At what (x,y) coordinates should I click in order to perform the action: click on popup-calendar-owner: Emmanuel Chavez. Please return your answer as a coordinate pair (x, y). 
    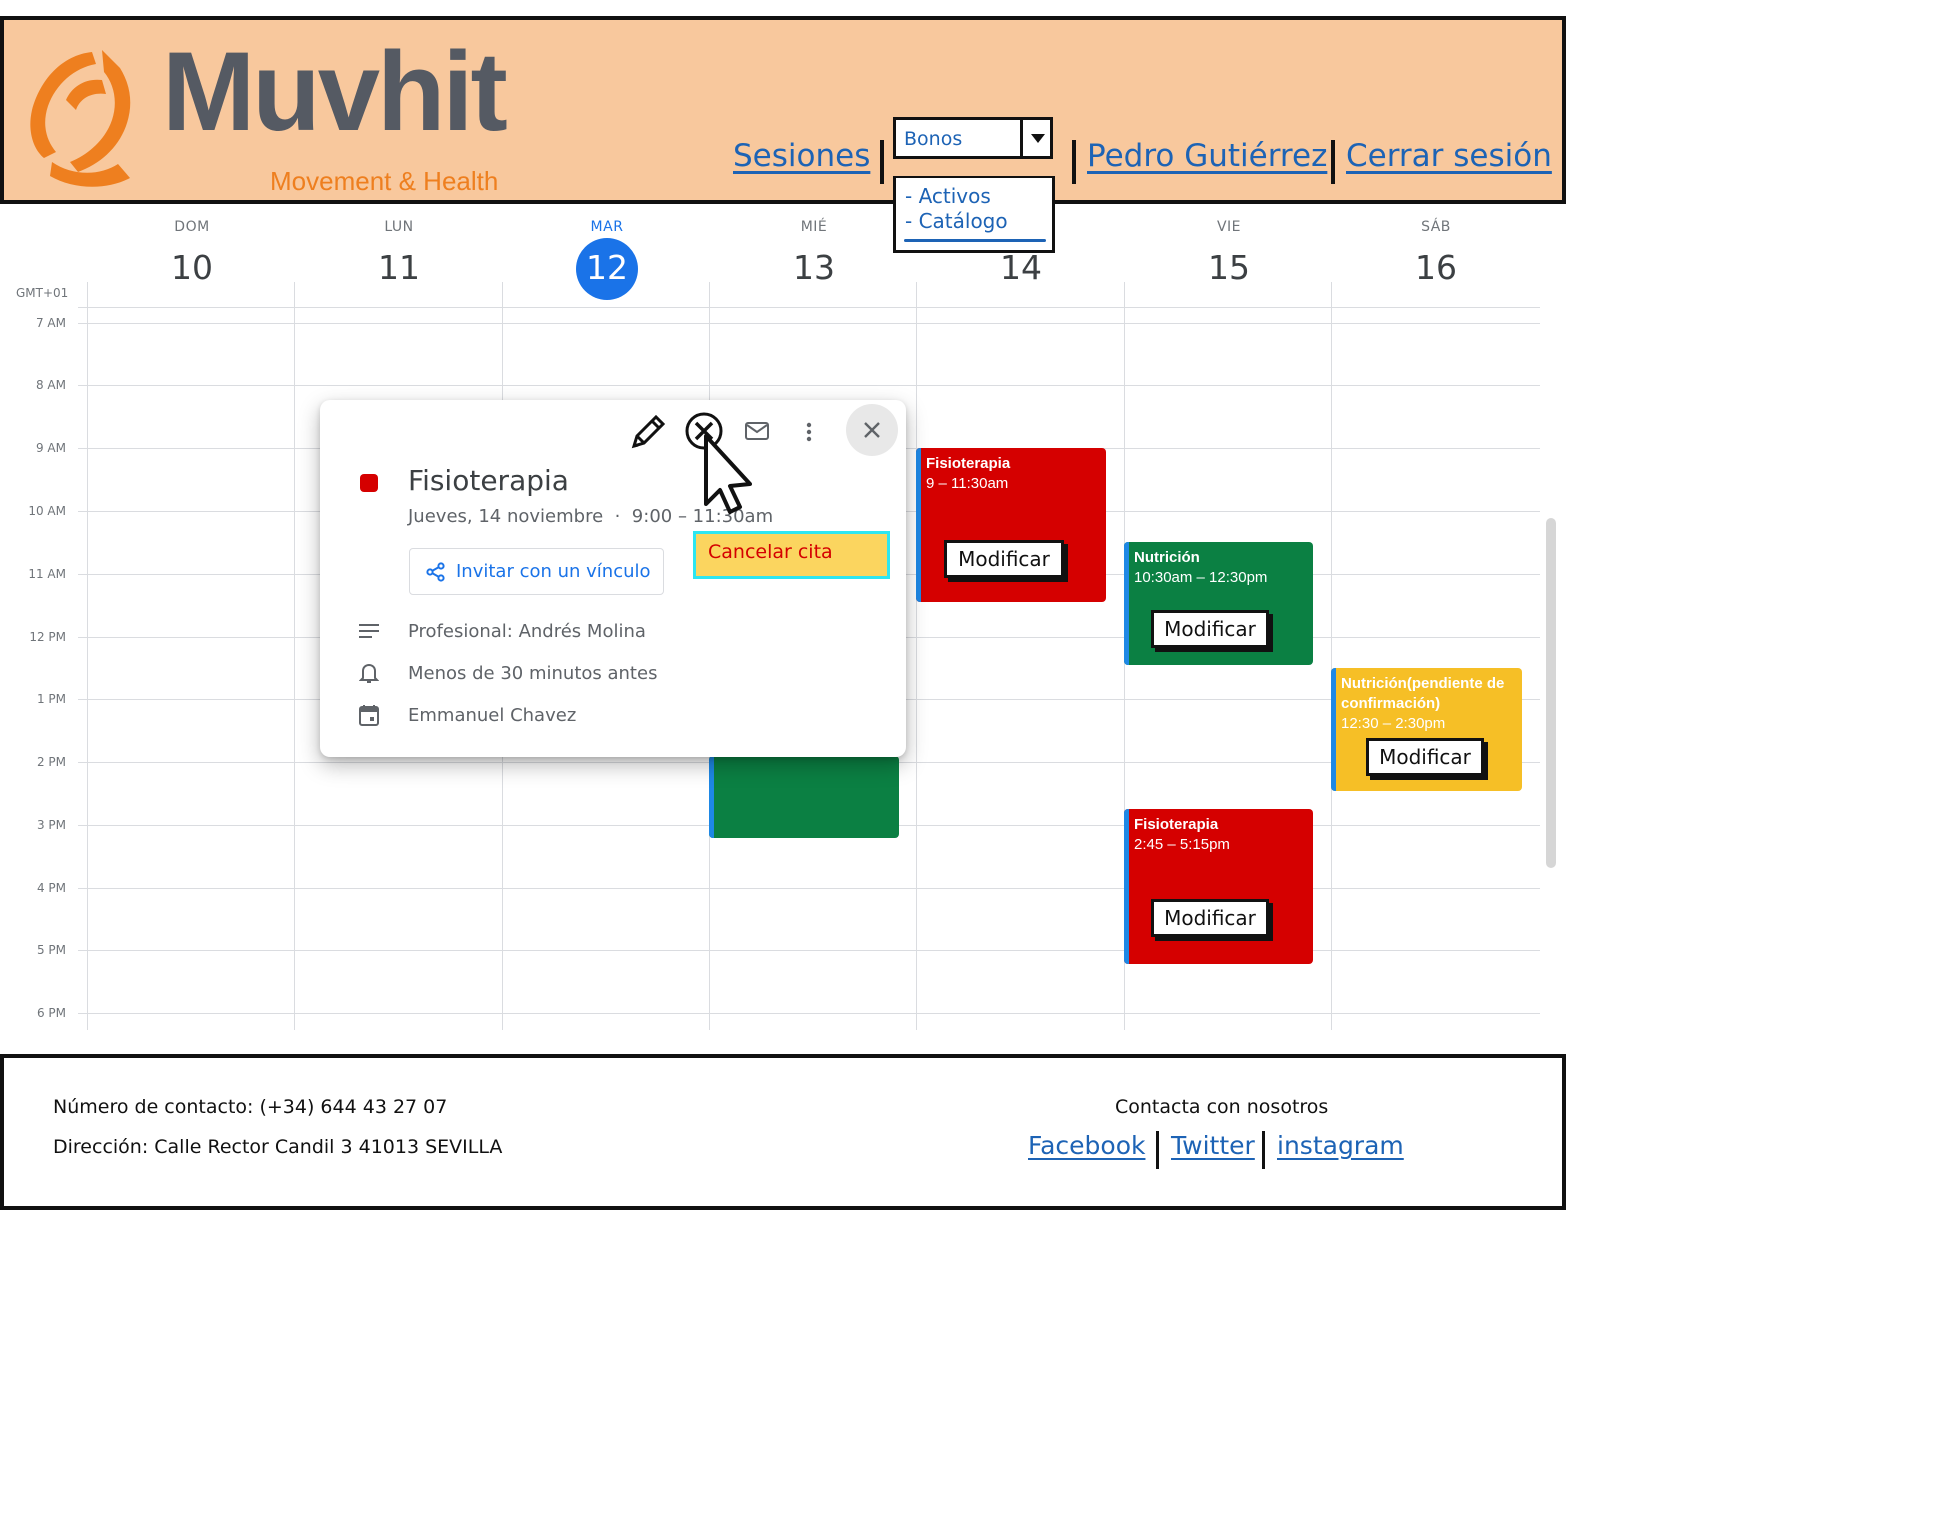
    Looking at the image, I should click on (492, 715).